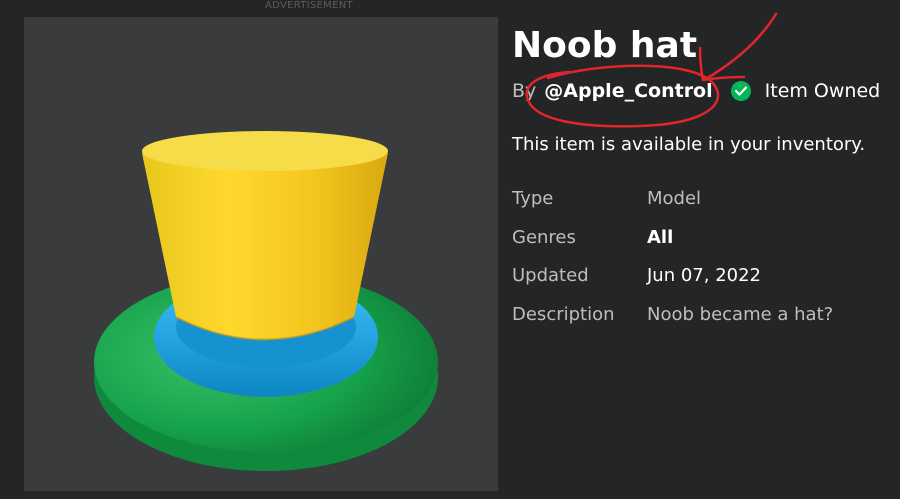  Describe the element at coordinates (704, 275) in the screenshot. I see `updated-value: Jun 07, 2022` at that location.